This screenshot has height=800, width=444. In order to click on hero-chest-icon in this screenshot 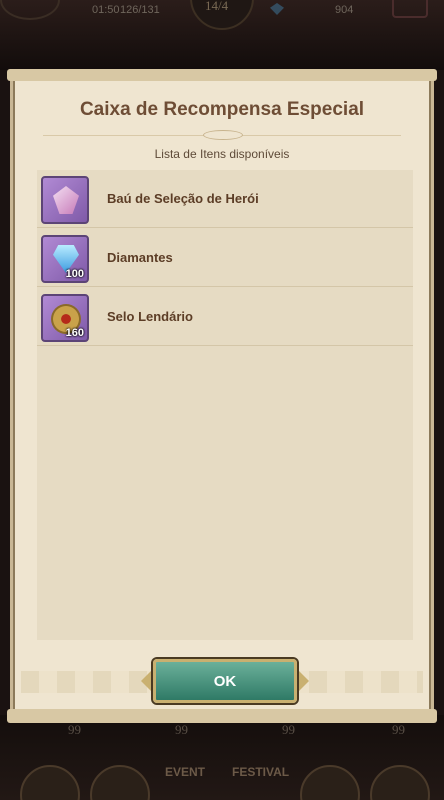, I will do `click(65, 200)`.